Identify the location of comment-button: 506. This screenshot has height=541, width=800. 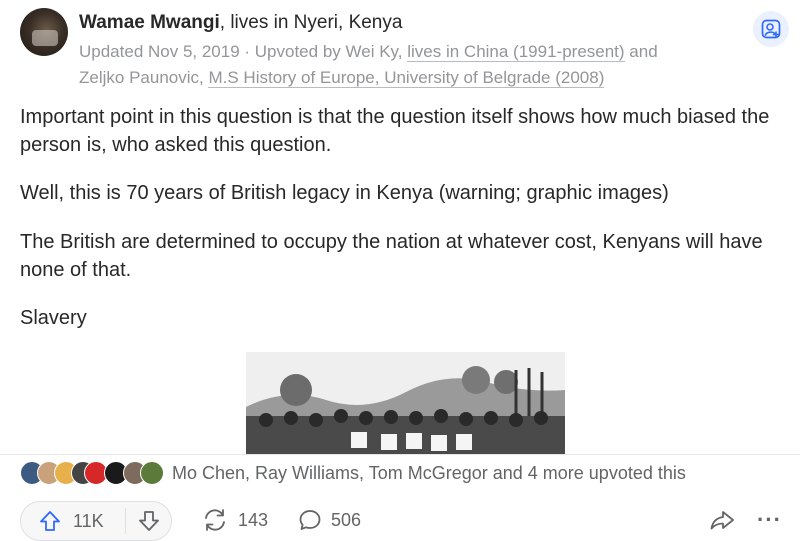
(329, 520).